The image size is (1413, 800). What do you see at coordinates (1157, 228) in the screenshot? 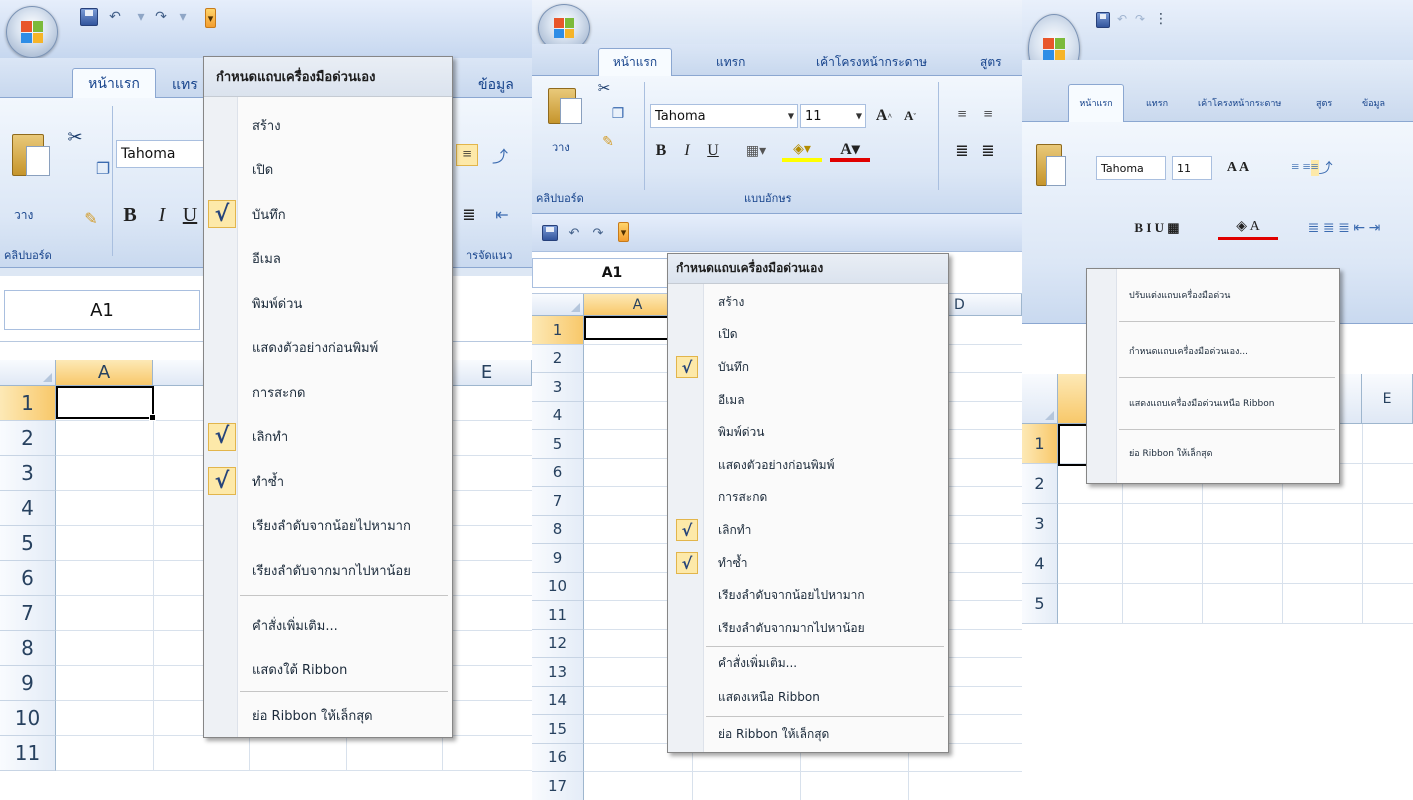
I see `font-style-buttons: B I U ▦` at bounding box center [1157, 228].